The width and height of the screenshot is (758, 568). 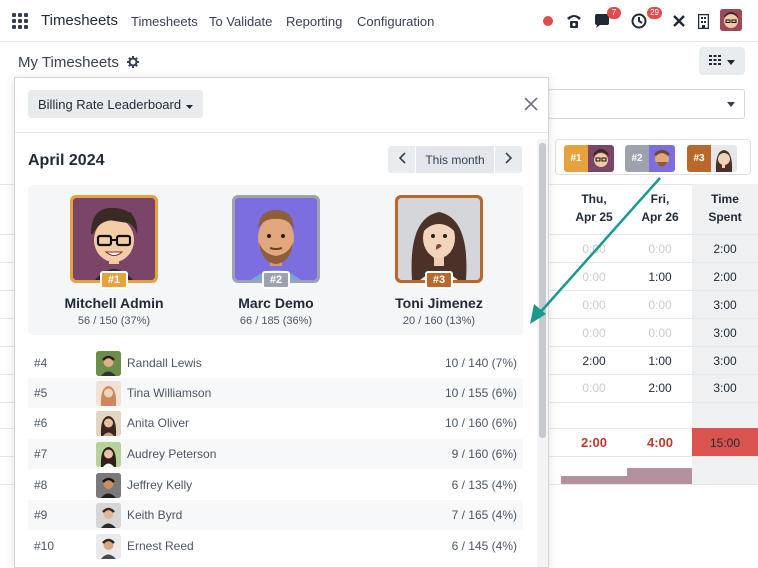 What do you see at coordinates (240, 21) in the screenshot?
I see `menu-to-validate: To Validate` at bounding box center [240, 21].